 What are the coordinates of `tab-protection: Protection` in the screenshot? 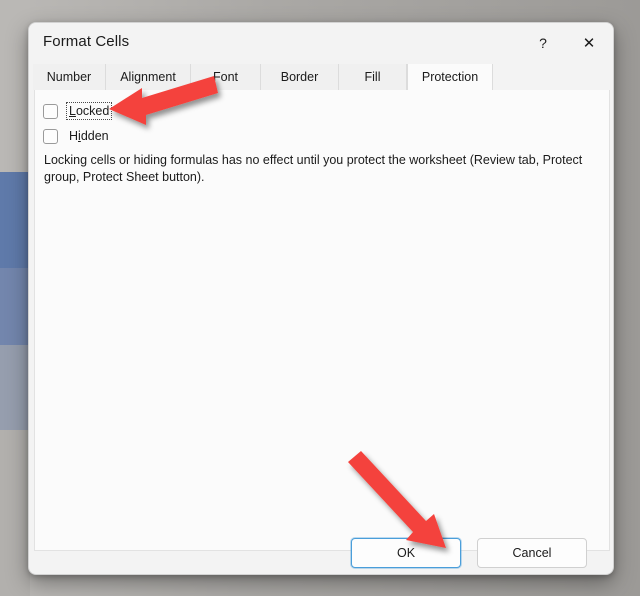 It's located at (450, 77).